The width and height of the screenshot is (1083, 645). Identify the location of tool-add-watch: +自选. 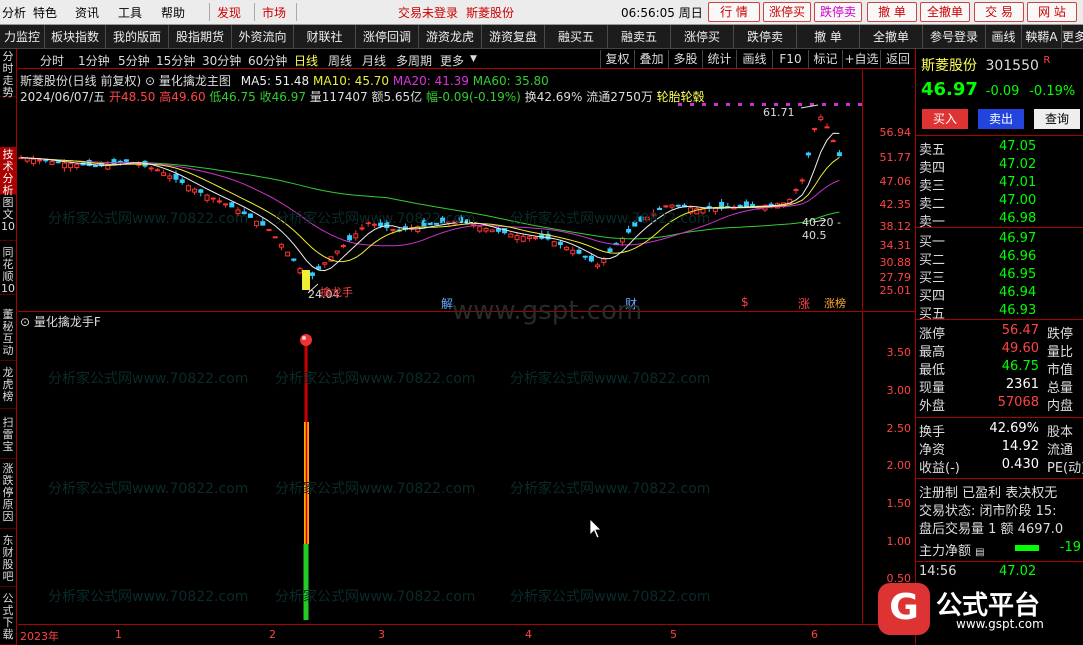
(861, 59).